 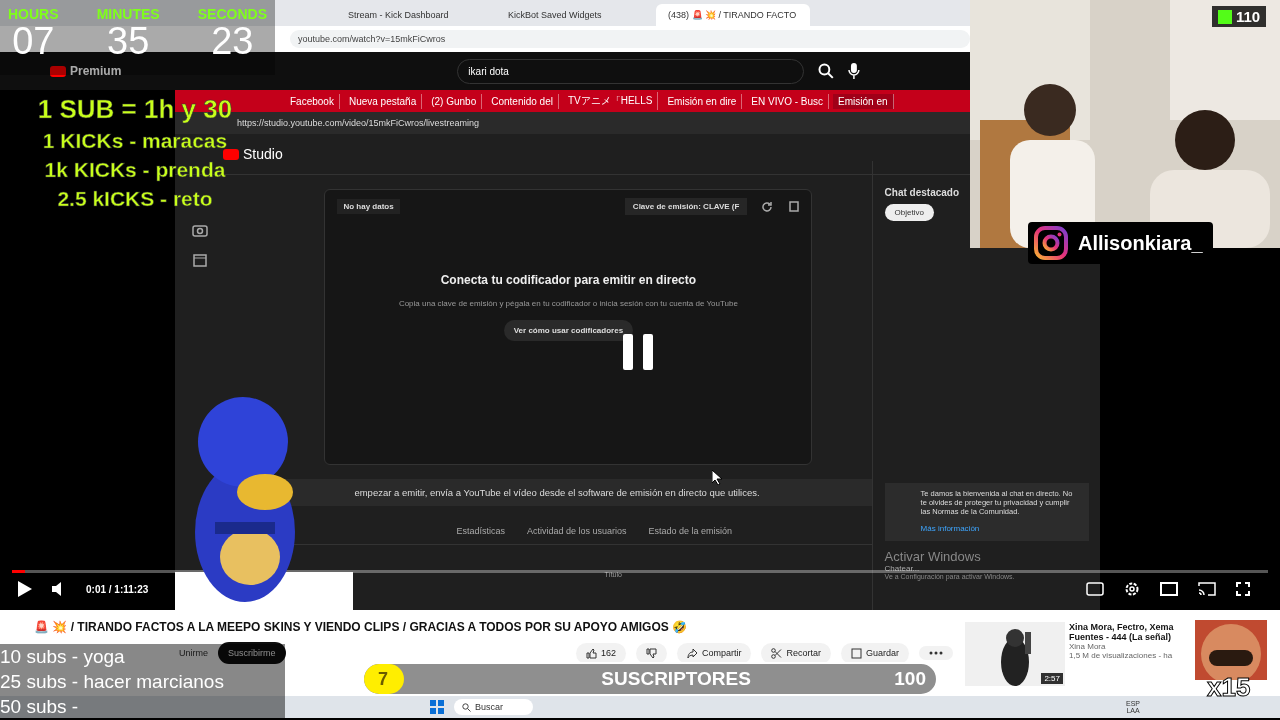 What do you see at coordinates (767, 206) in the screenshot?
I see `refresh-icon` at bounding box center [767, 206].